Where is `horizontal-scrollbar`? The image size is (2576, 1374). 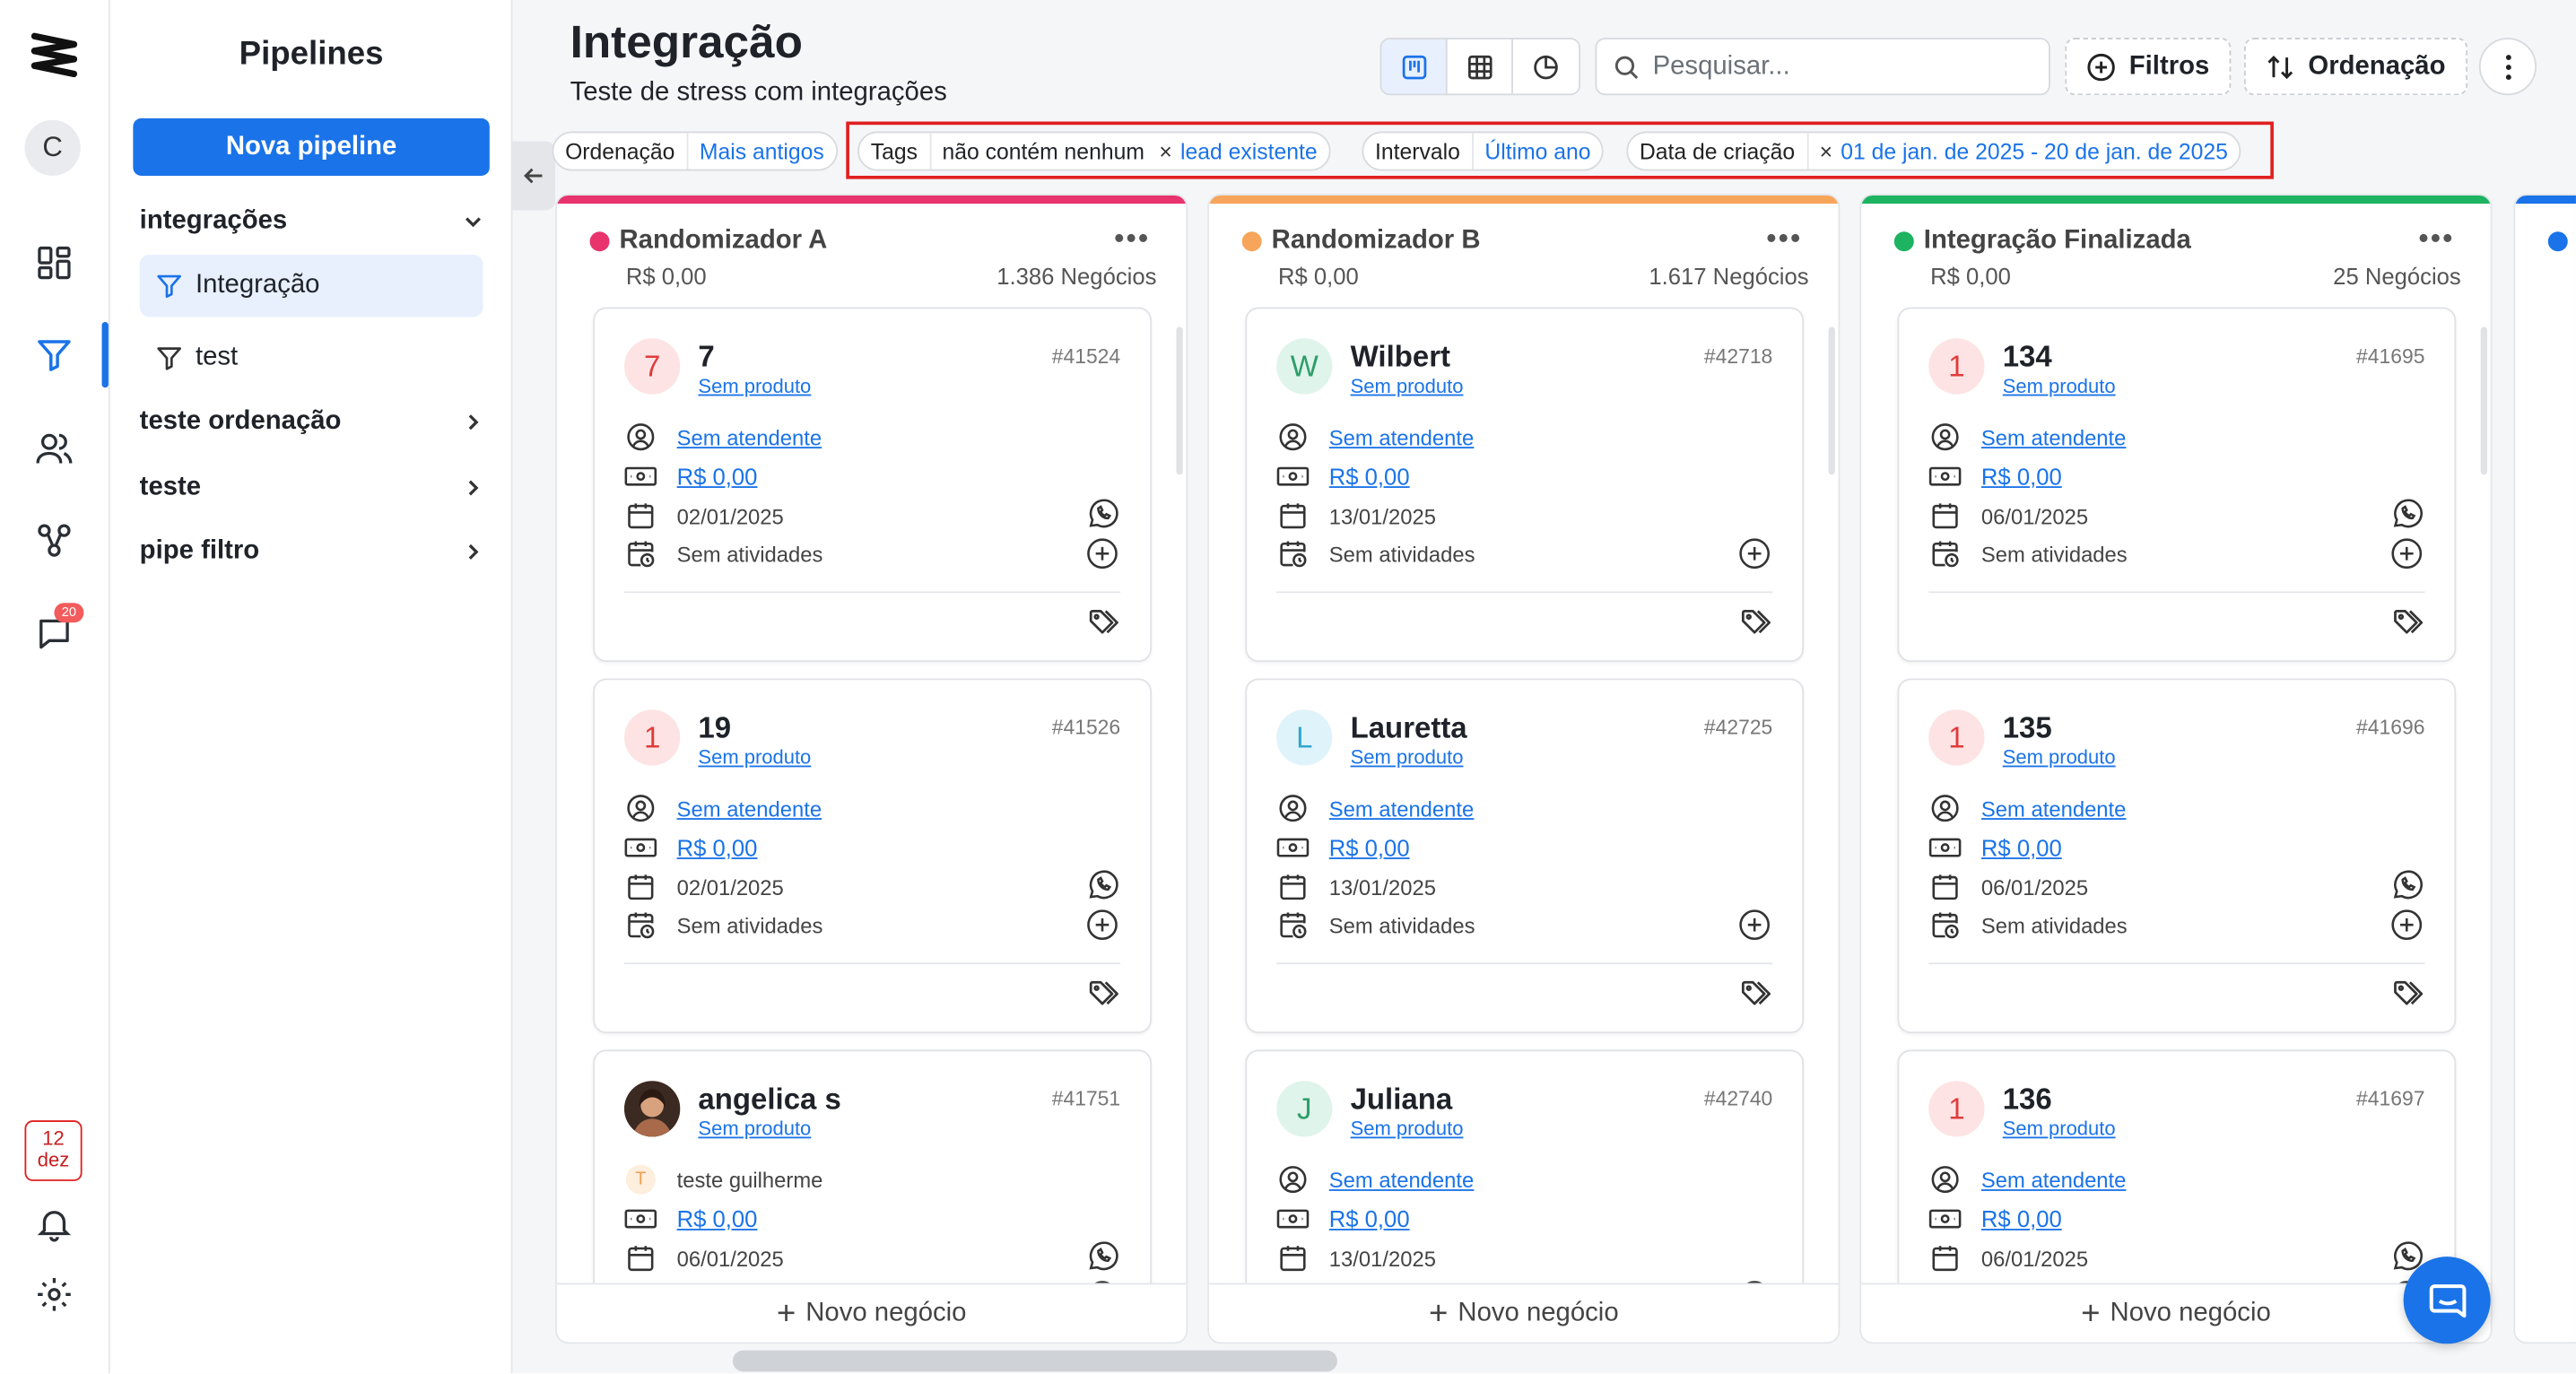
horizontal-scrollbar is located at coordinates (1034, 1361).